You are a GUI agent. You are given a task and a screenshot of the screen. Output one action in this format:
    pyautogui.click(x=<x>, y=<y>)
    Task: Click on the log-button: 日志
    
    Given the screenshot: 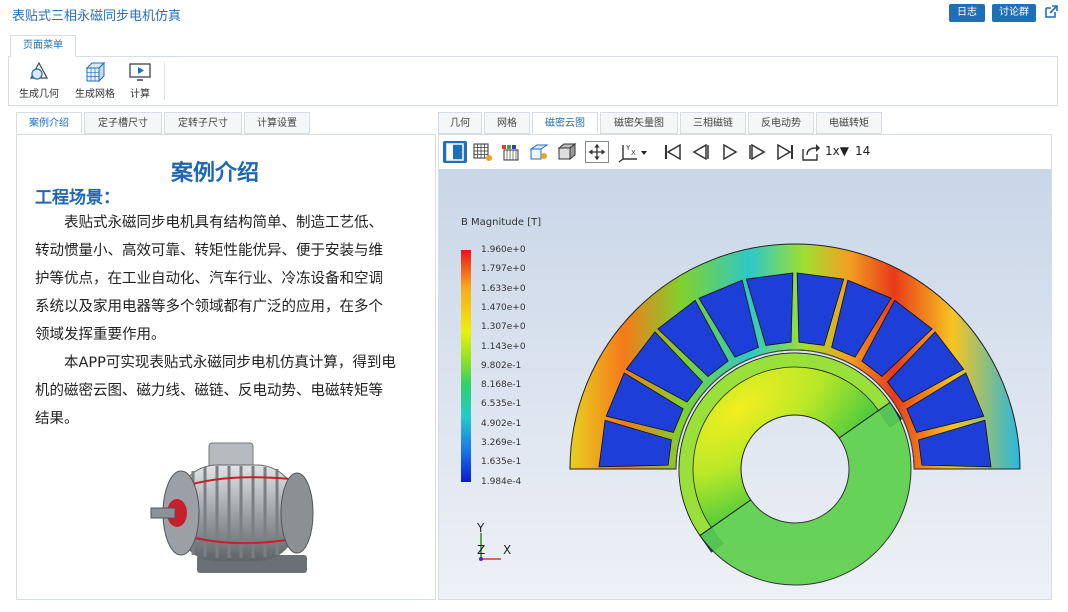 What is the action you would take?
    pyautogui.click(x=967, y=13)
    